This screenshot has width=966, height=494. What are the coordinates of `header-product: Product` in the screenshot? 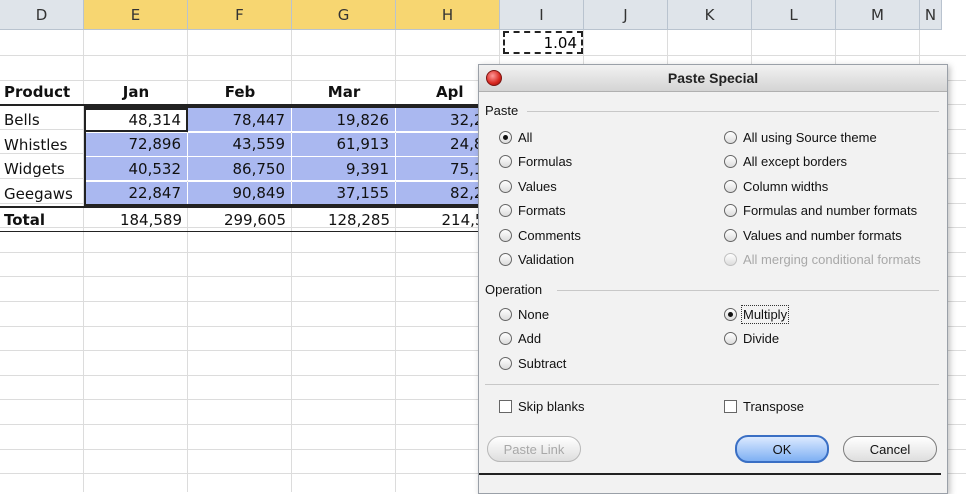 It's located at (42, 92).